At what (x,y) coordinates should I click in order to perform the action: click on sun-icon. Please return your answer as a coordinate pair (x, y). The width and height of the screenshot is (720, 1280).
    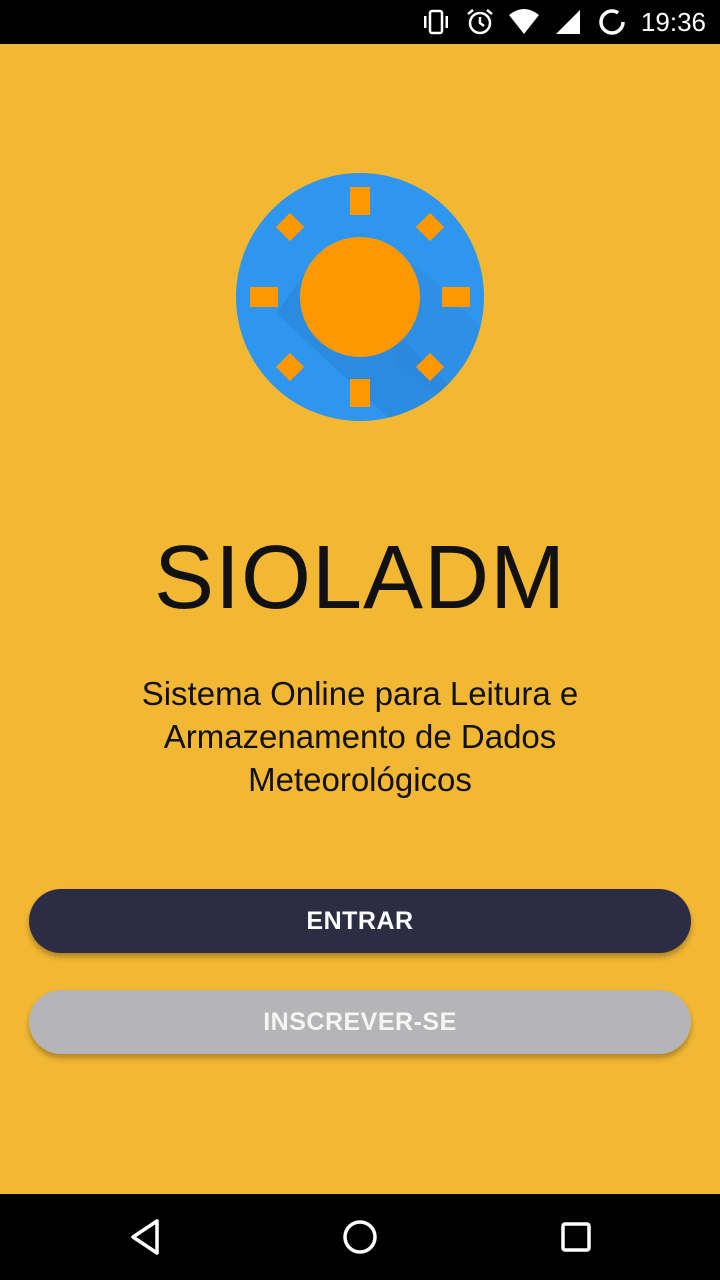
    Looking at the image, I should click on (360, 297).